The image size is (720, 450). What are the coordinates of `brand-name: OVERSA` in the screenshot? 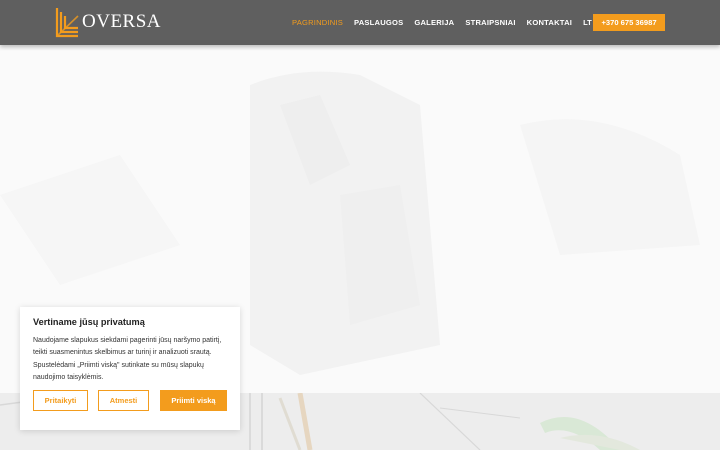 It's located at (122, 21).